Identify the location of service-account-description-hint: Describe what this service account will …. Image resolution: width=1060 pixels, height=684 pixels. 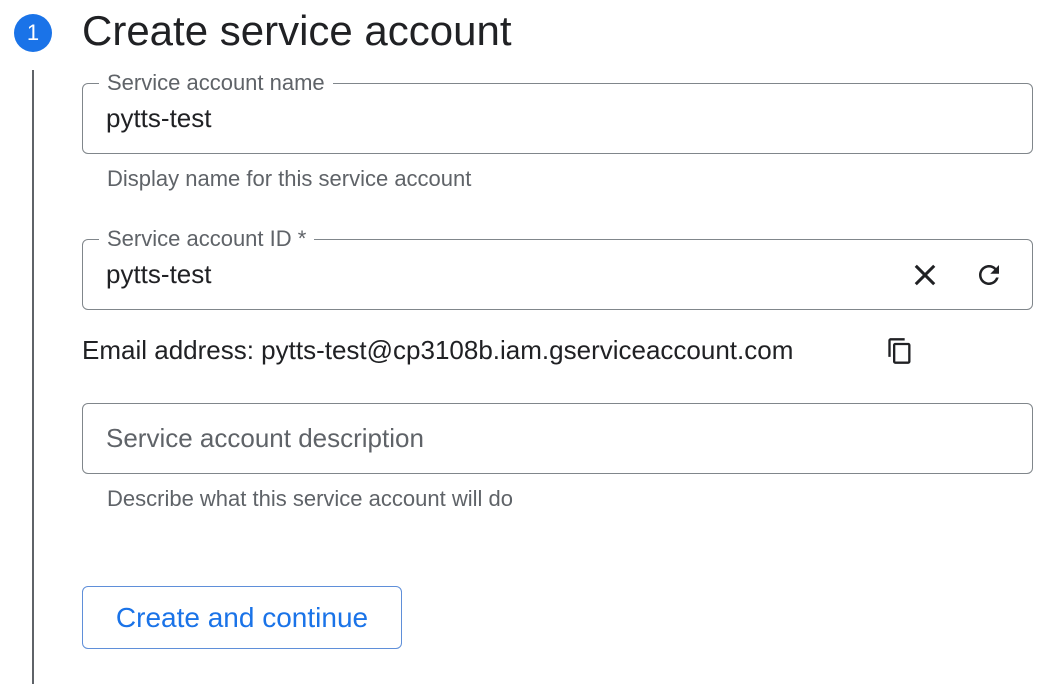
(310, 498).